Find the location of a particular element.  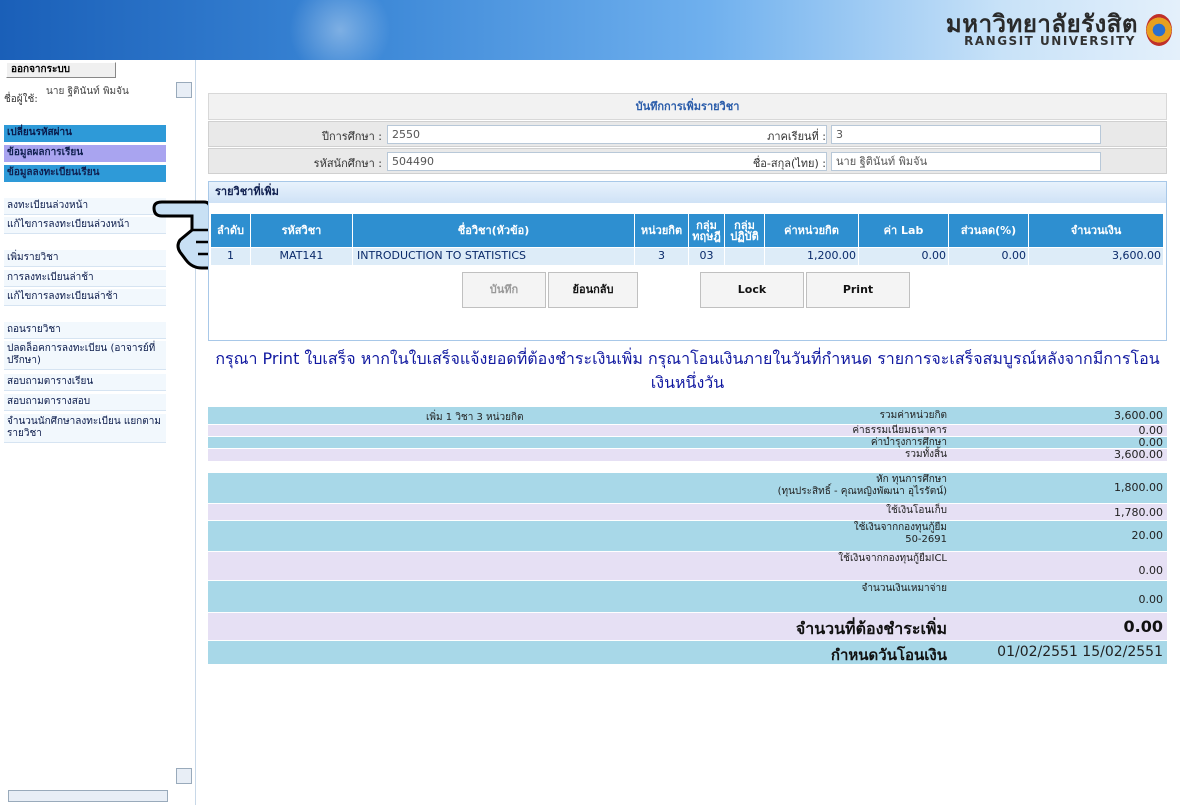

nav-scrollbar-area is located at coordinates (98, 782).